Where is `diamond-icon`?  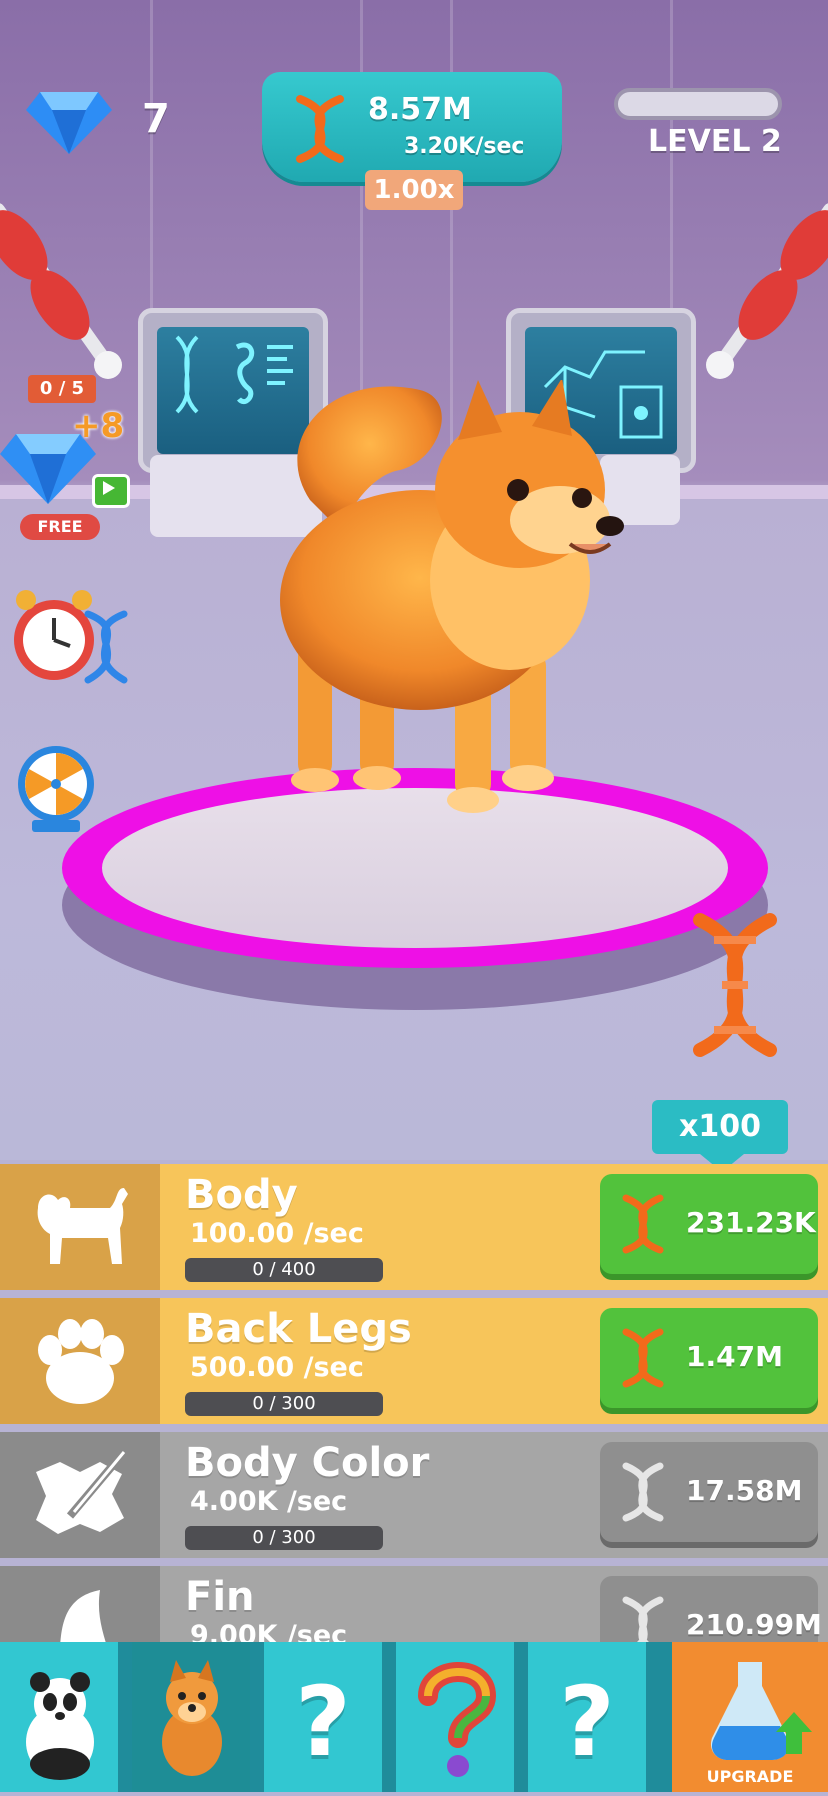 diamond-icon is located at coordinates (69, 123).